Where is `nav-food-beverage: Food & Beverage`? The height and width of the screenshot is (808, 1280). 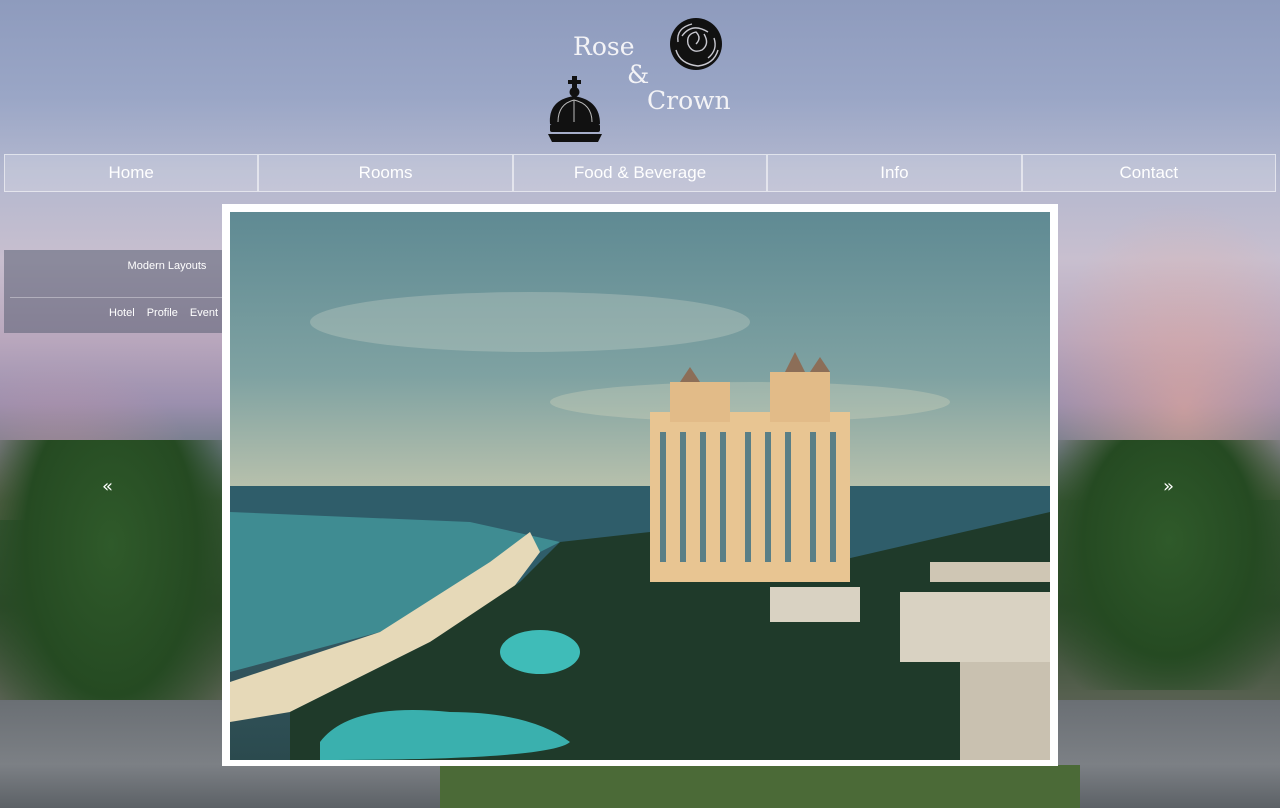
nav-food-beverage: Food & Beverage is located at coordinates (640, 173).